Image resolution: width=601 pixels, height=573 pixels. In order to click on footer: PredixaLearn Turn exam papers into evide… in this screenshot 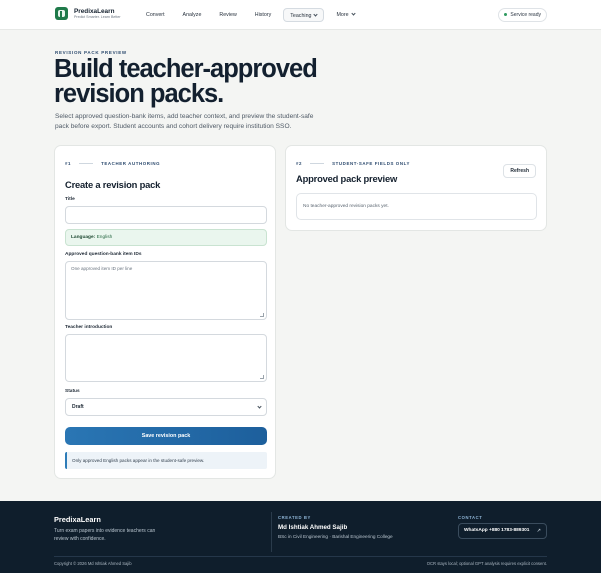, I will do `click(300, 537)`.